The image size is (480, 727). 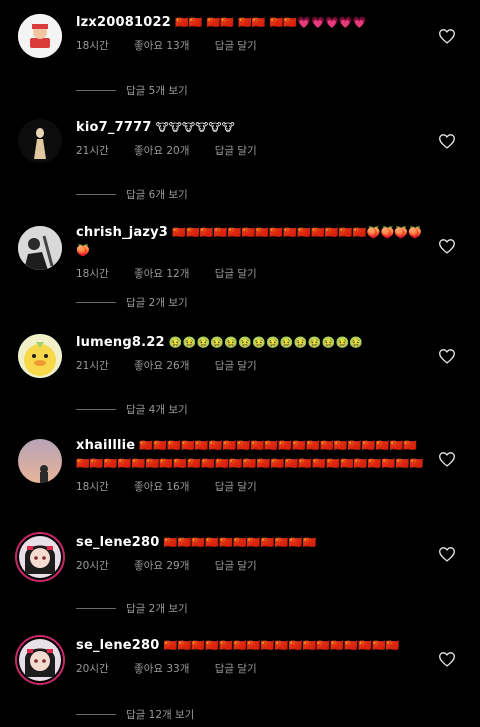 I want to click on view-replies-button: 답글 6개 보기, so click(x=132, y=194).